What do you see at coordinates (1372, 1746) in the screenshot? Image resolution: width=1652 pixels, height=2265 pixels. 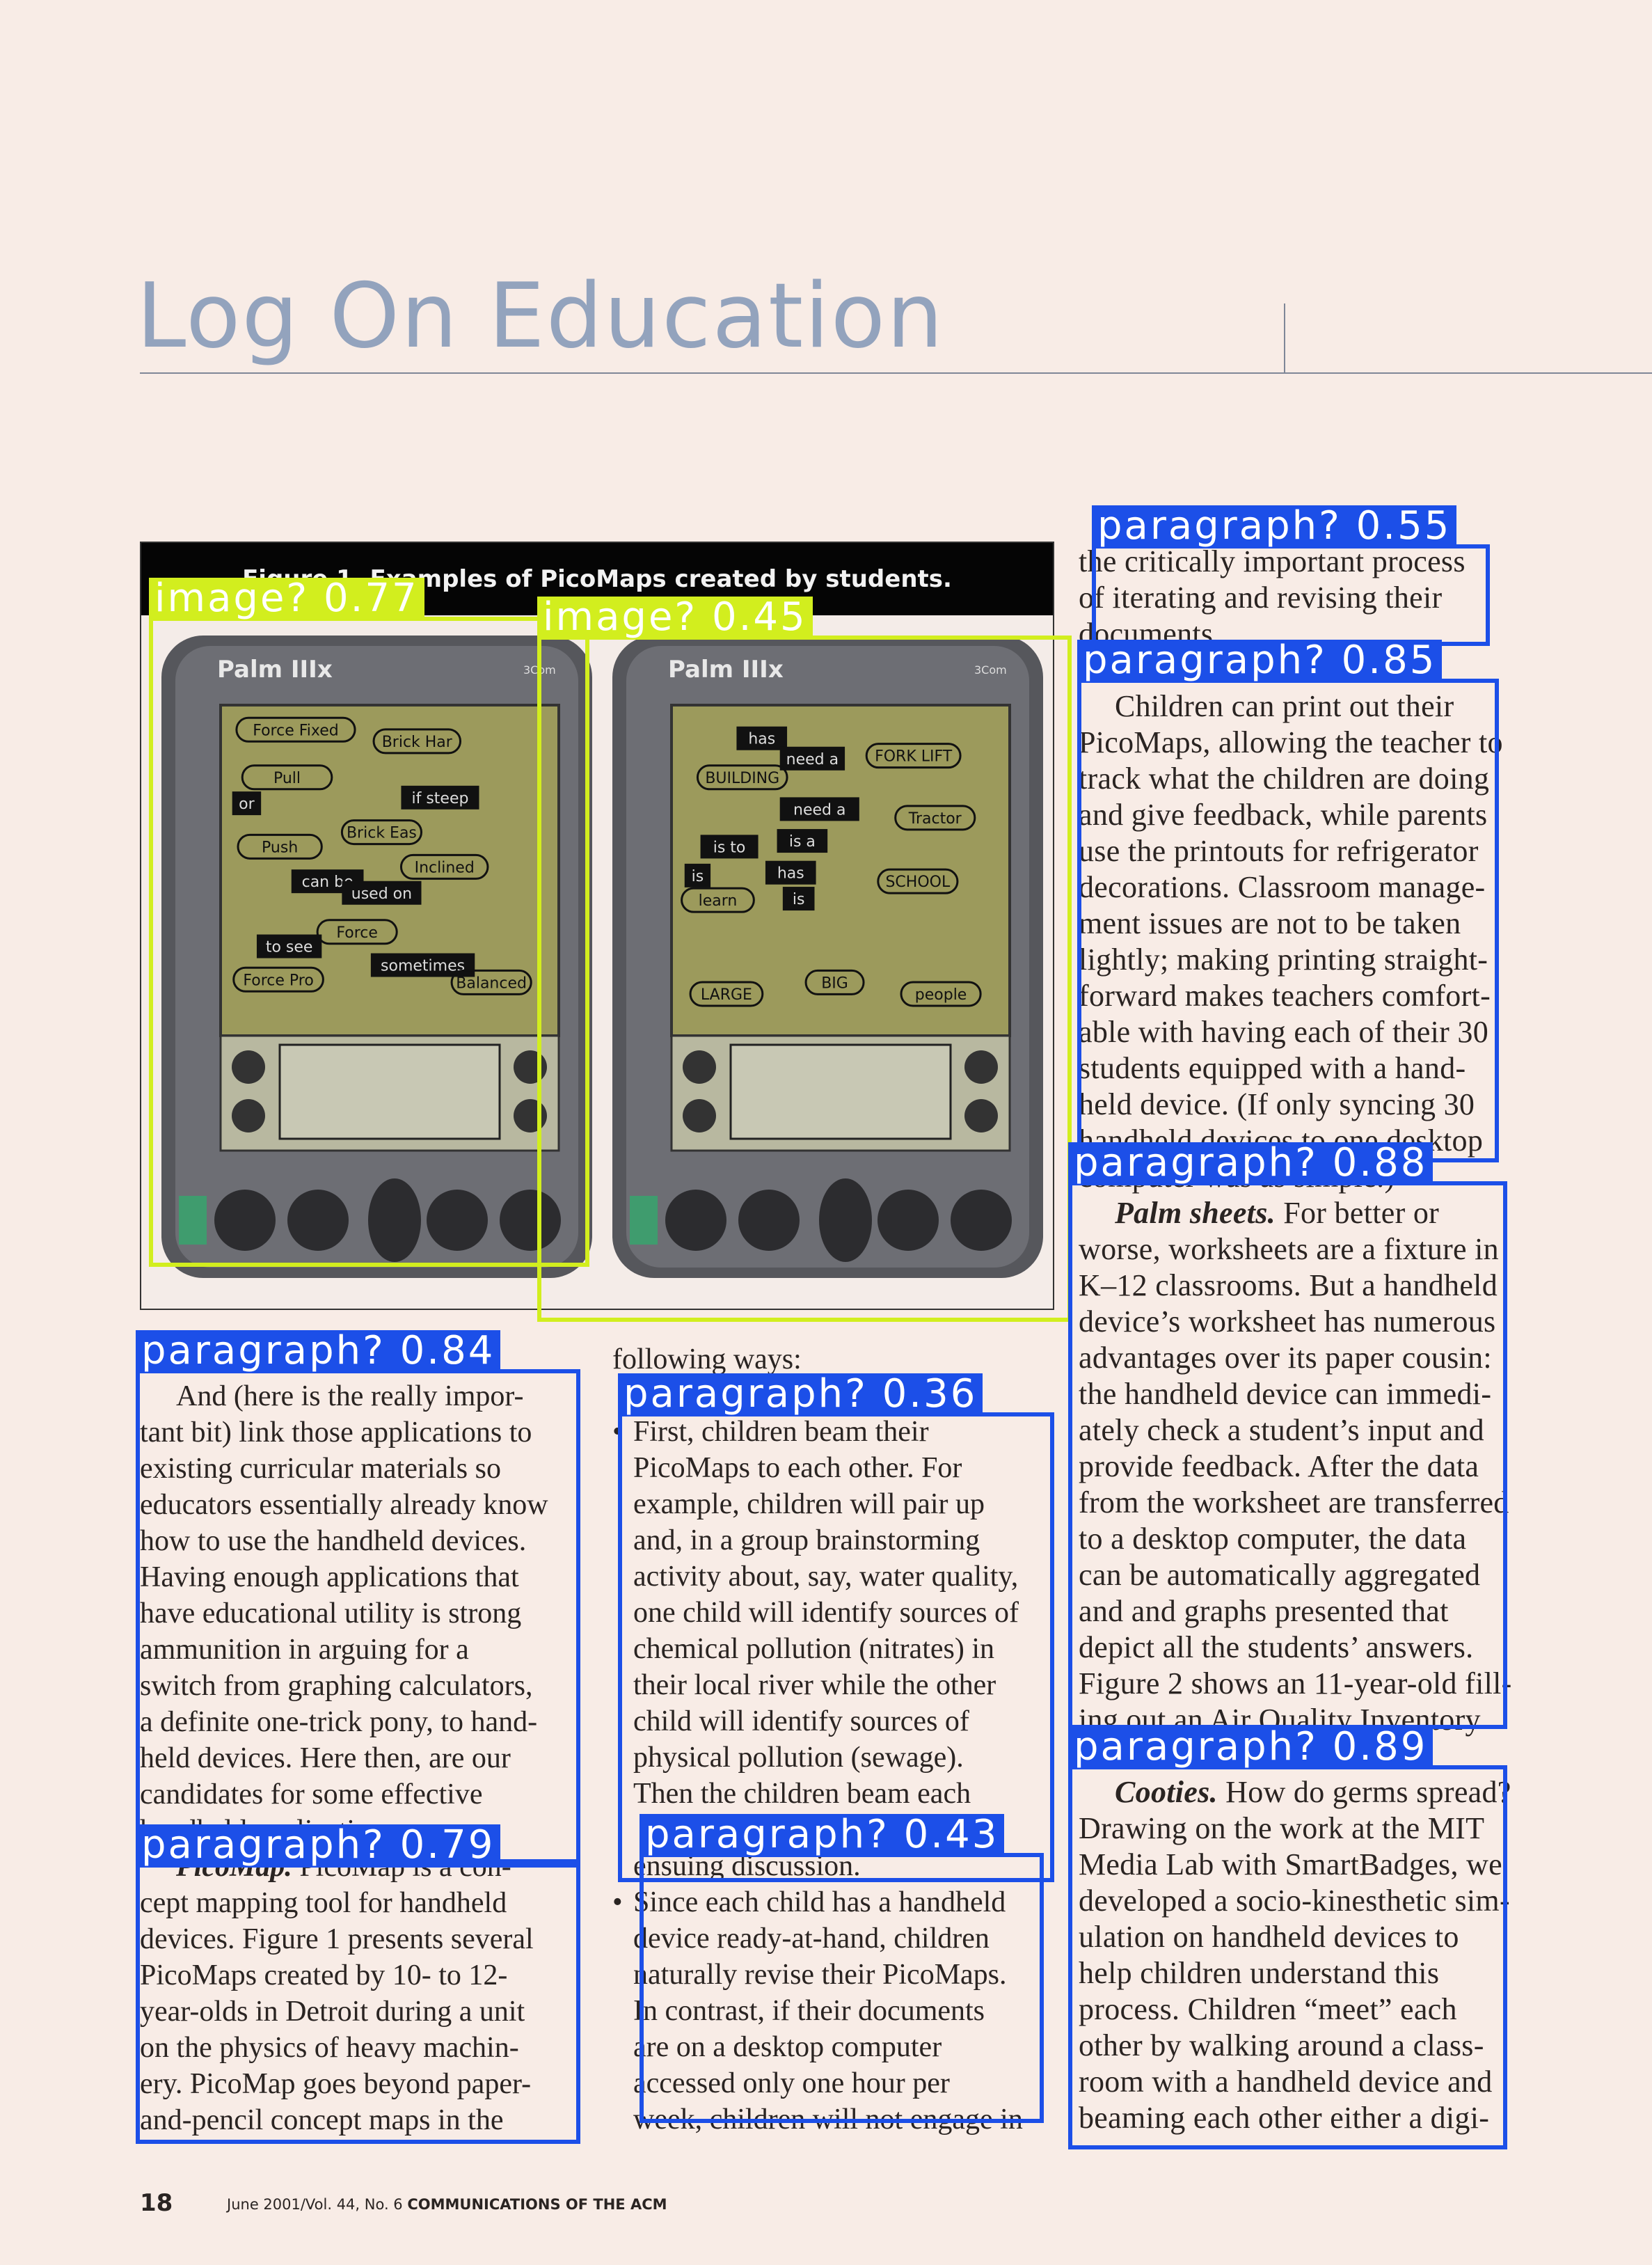 I see `detection-score: 0.89` at bounding box center [1372, 1746].